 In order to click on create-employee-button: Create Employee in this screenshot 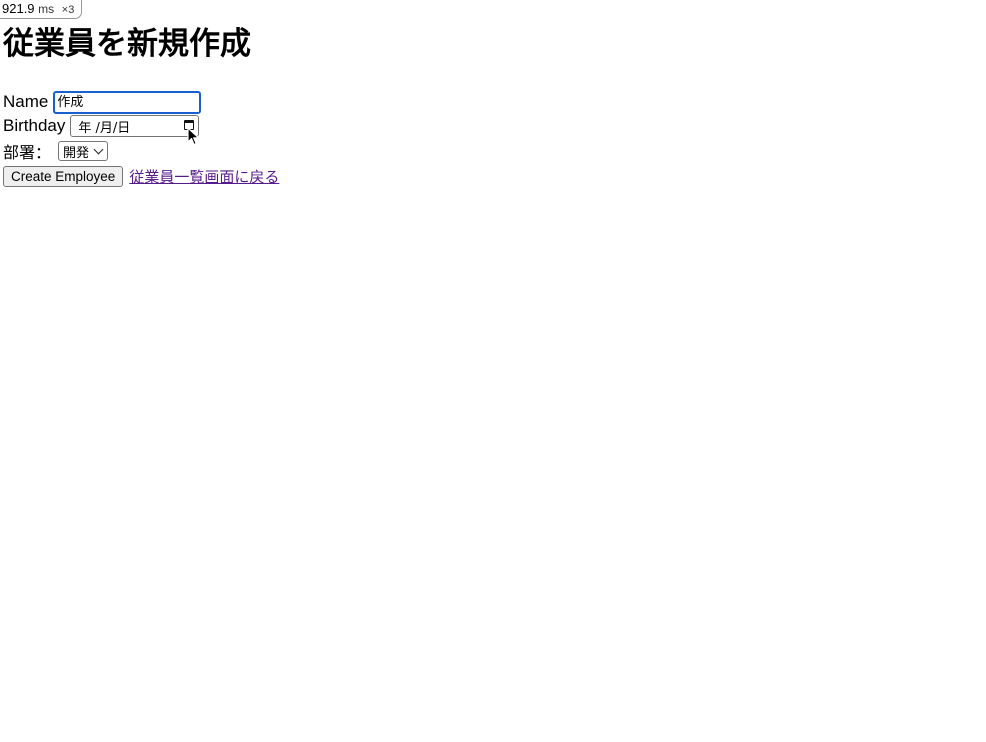, I will do `click(63, 176)`.